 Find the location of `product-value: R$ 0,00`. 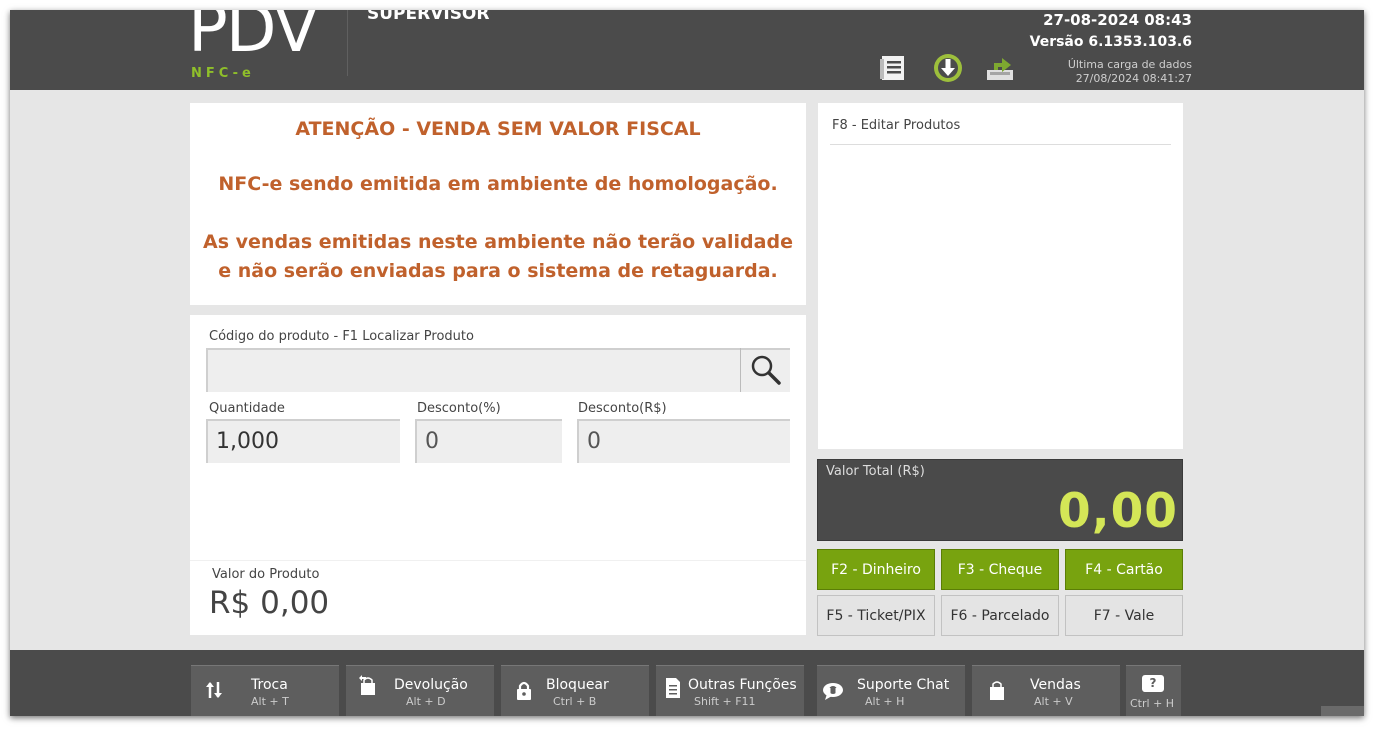

product-value: R$ 0,00 is located at coordinates (269, 603).